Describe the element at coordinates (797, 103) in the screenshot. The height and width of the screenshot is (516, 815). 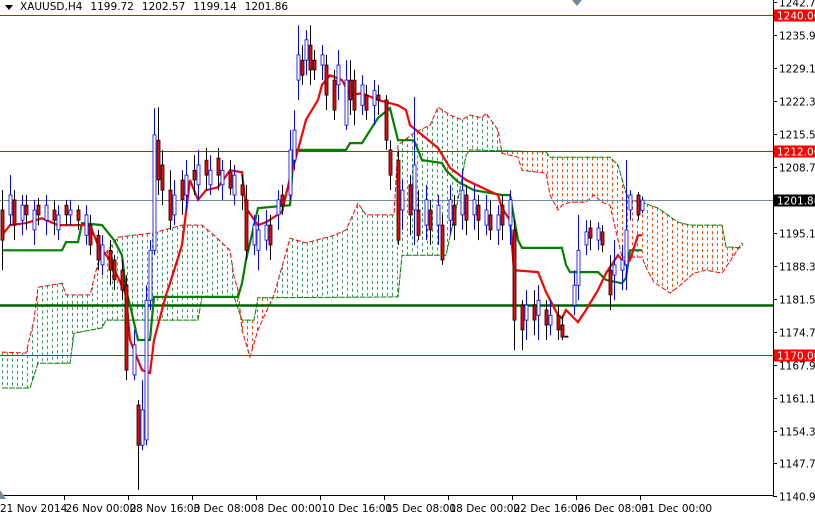
I see `y-tick-label: 1222.30` at that location.